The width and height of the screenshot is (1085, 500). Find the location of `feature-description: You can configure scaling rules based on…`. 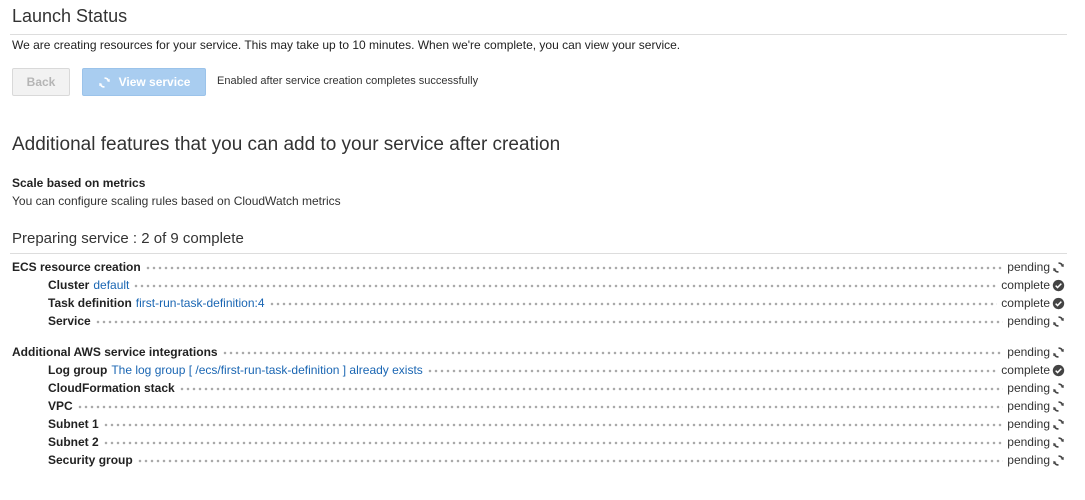

feature-description: You can configure scaling rules based on… is located at coordinates (176, 201).